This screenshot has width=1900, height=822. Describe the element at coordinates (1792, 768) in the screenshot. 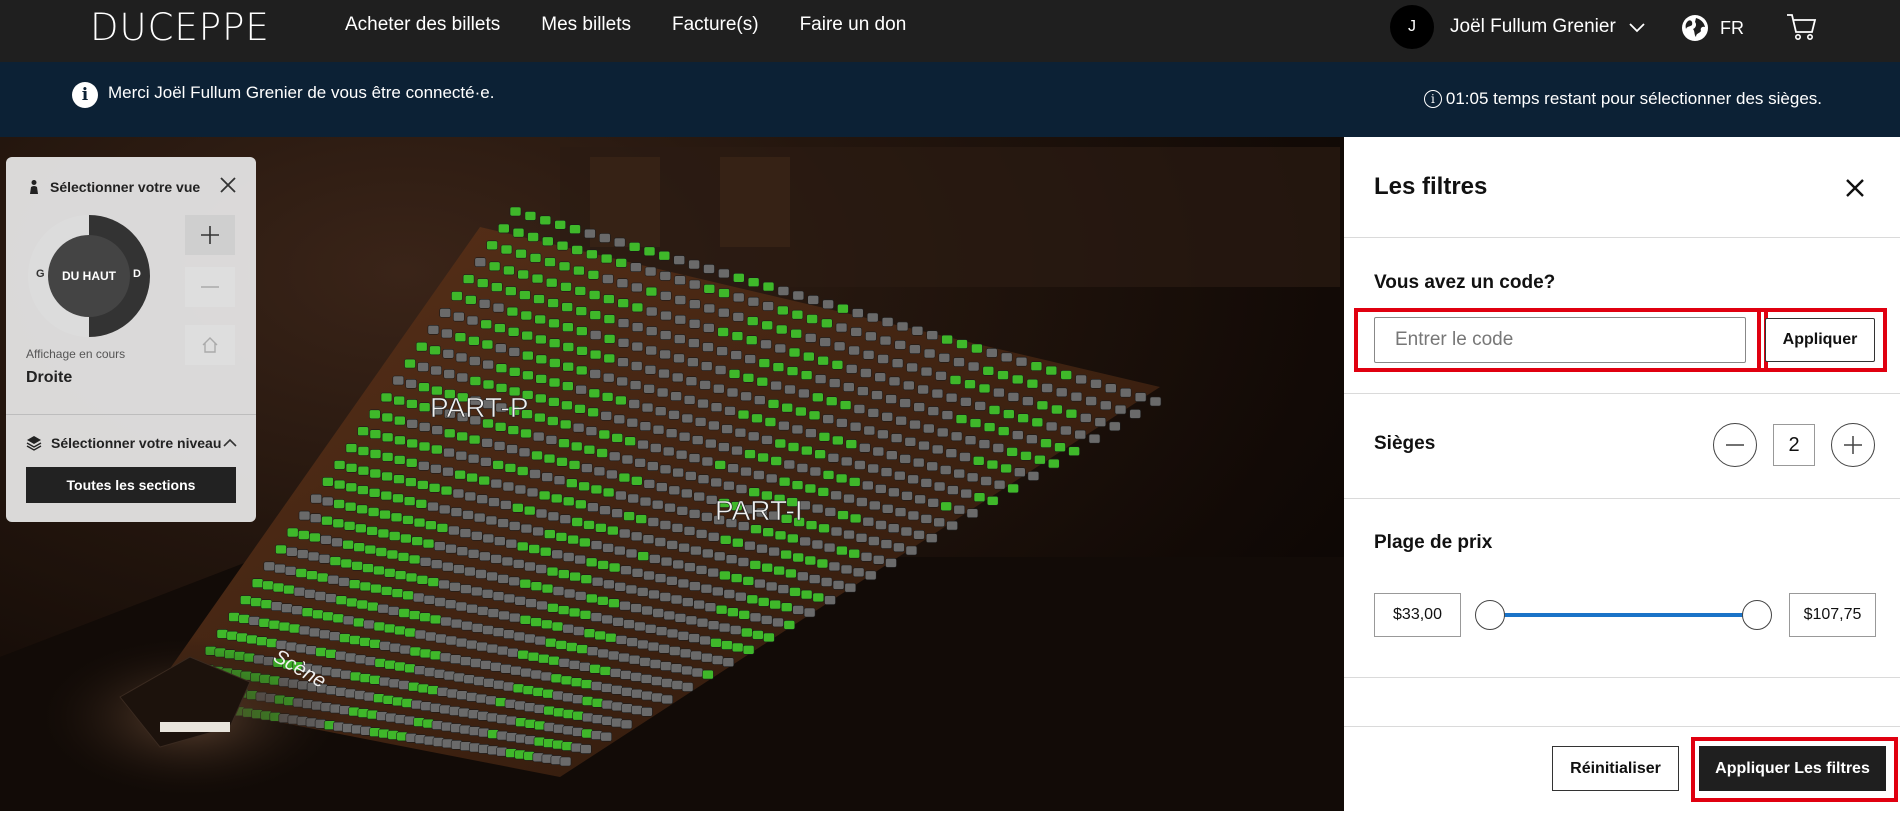

I see `apply-filters-button: Appliquer Les filtres` at that location.